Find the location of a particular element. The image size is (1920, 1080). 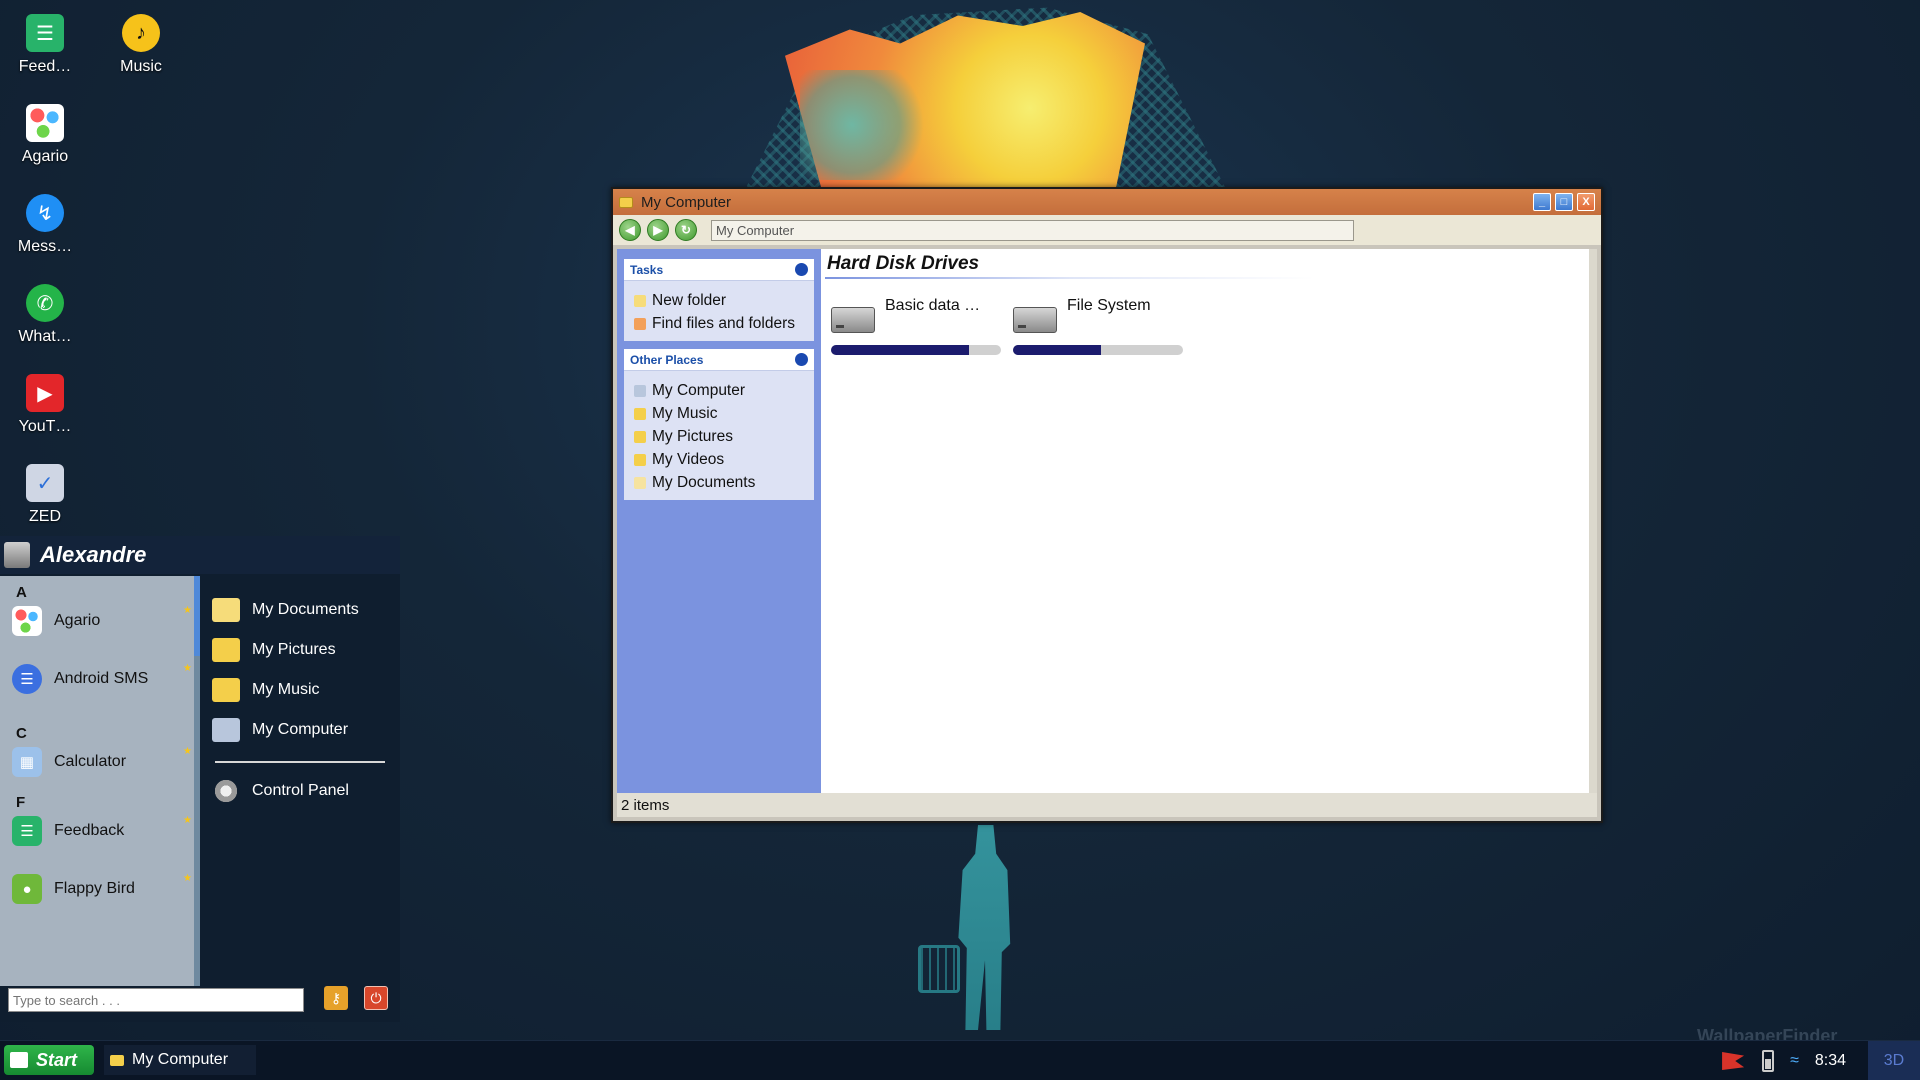

wallpaper-cage-art is located at coordinates (939, 969).